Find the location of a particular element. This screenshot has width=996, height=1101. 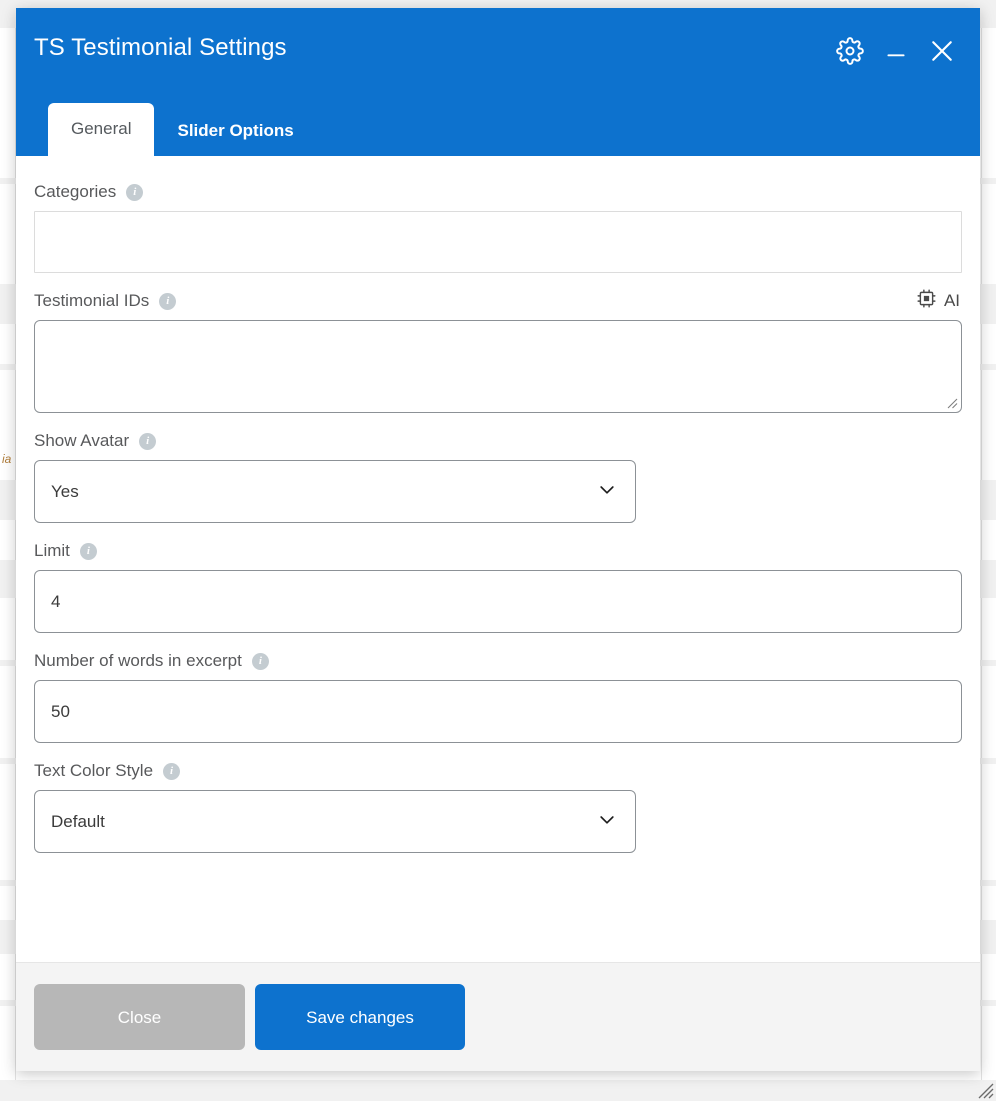

cpu-chip-icon is located at coordinates (926, 301).